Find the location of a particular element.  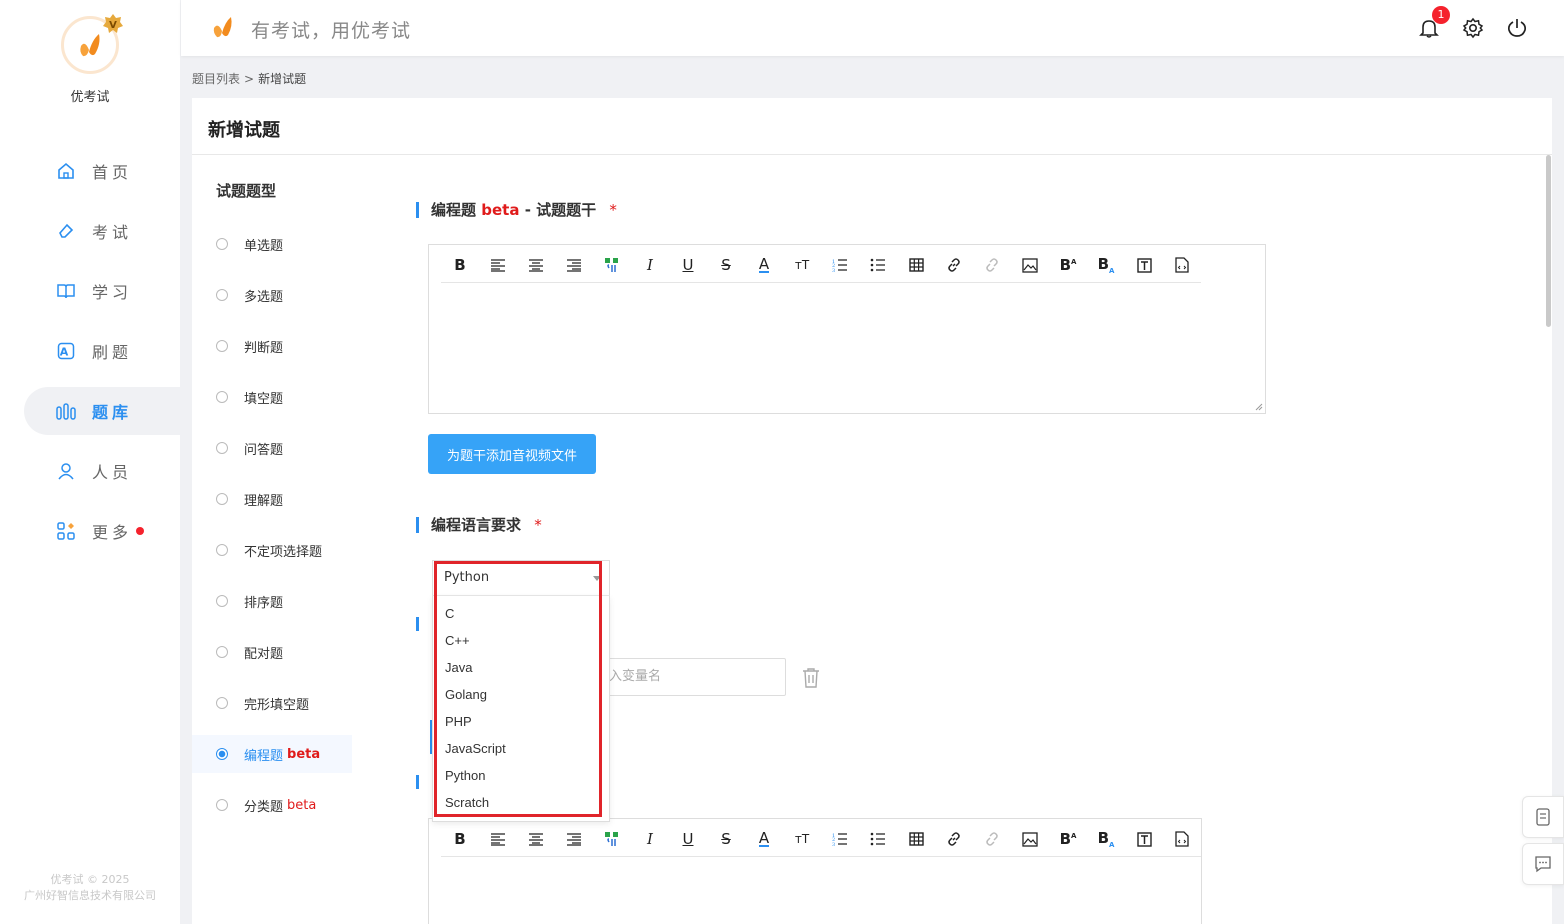

section-title-text: 编程语言要求 is located at coordinates (476, 525).